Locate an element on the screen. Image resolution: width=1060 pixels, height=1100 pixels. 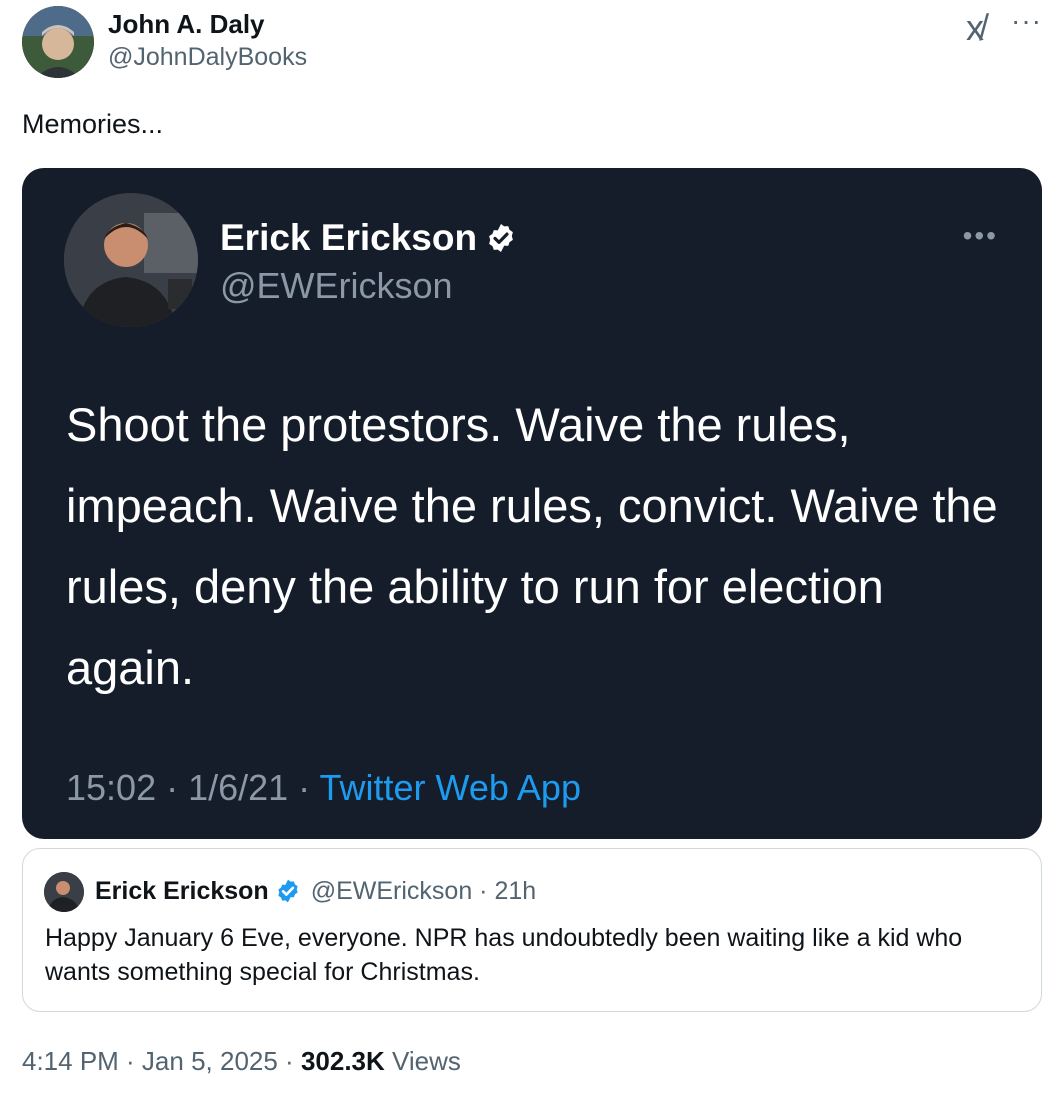
media-author-handle: @EWErickson is located at coordinates (336, 285).